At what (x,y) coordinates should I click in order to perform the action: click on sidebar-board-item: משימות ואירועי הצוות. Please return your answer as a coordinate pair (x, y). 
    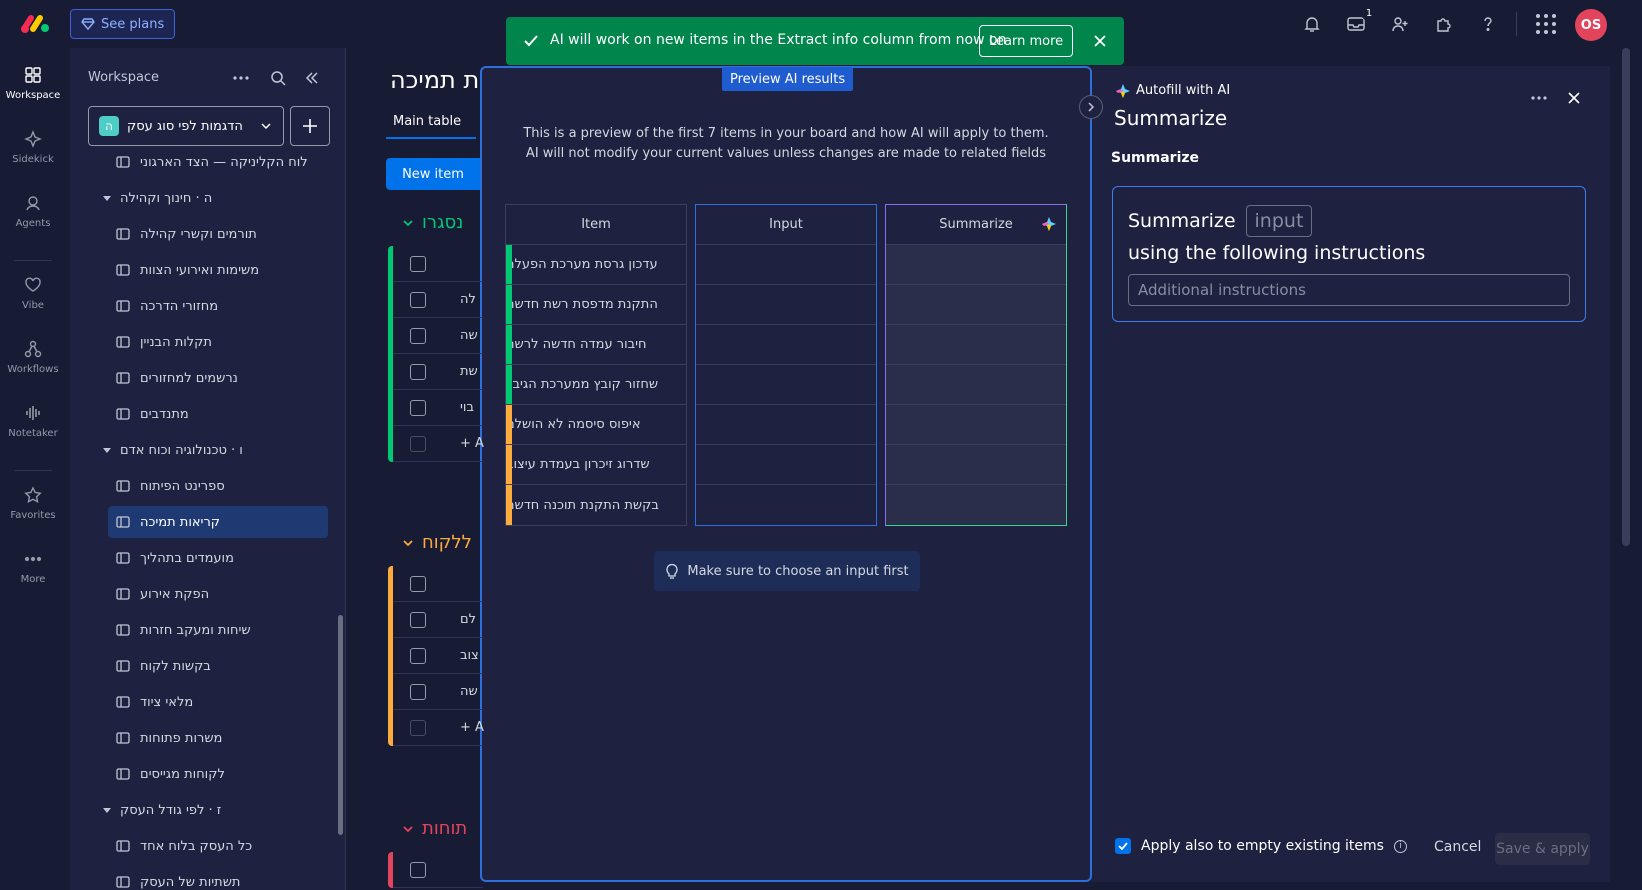
    Looking at the image, I should click on (218, 270).